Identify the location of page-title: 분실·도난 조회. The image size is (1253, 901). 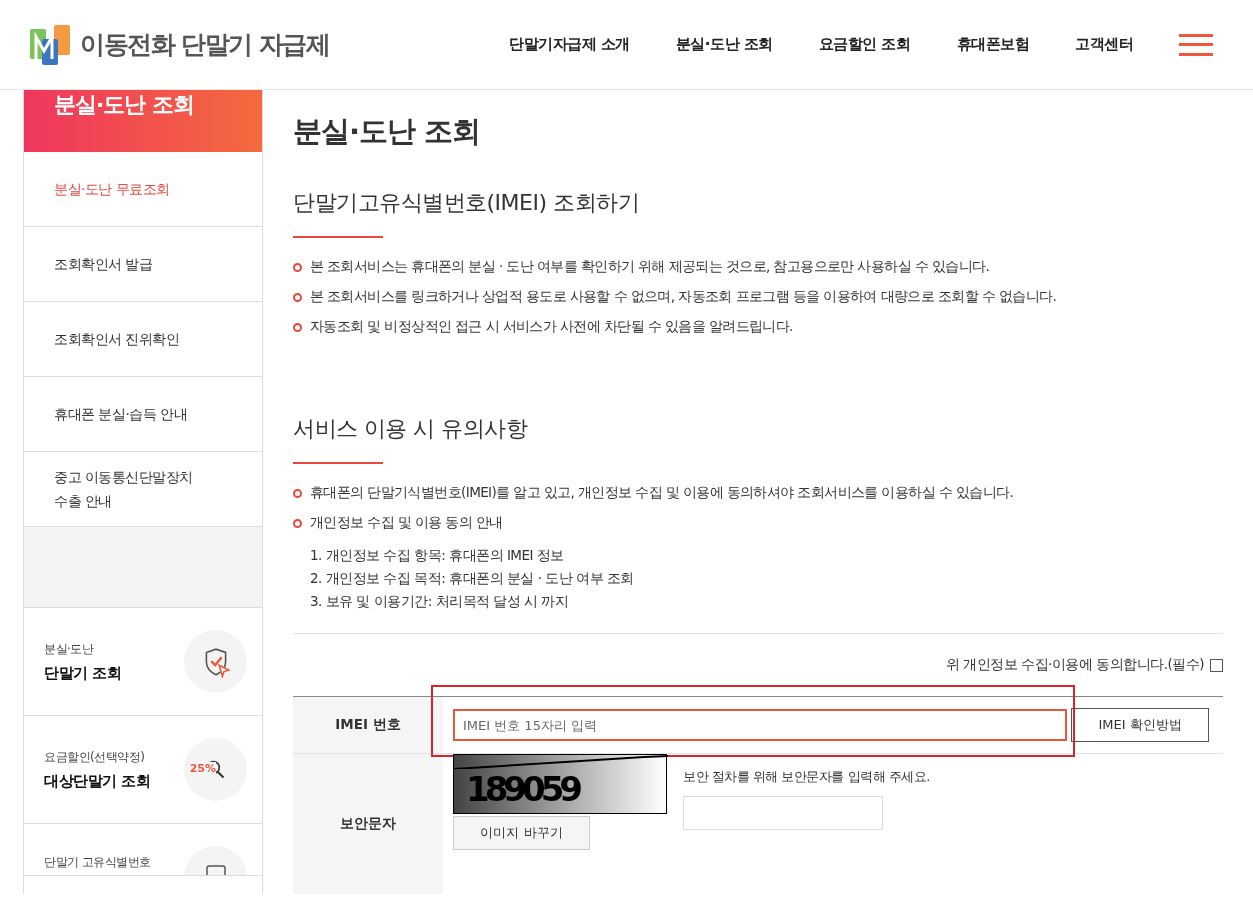
(387, 131).